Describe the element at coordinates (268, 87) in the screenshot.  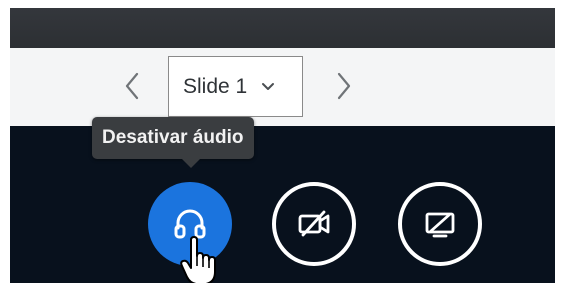
I see `chevron-down-icon` at that location.